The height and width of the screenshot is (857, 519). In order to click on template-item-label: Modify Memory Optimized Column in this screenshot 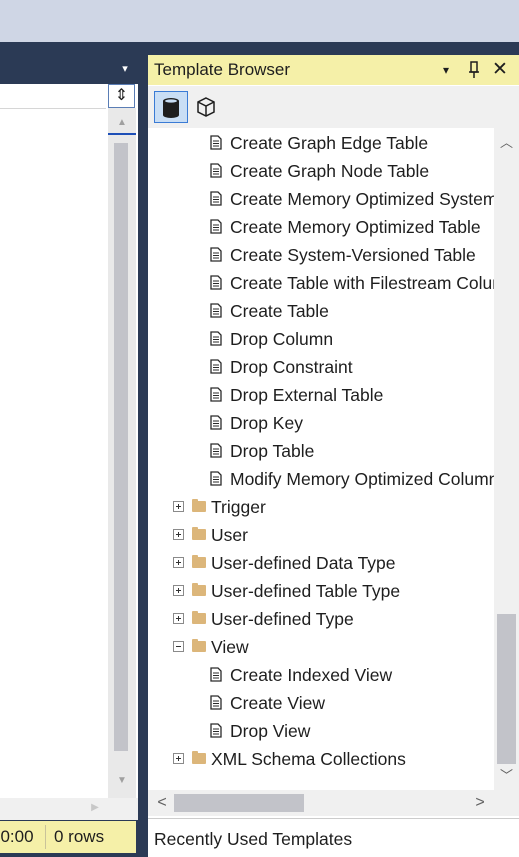, I will do `click(362, 479)`.